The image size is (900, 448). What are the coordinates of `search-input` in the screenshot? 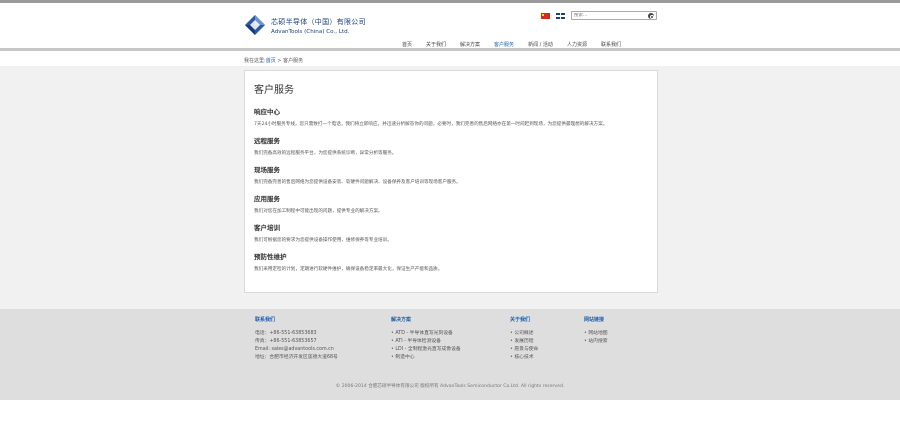 It's located at (609, 15).